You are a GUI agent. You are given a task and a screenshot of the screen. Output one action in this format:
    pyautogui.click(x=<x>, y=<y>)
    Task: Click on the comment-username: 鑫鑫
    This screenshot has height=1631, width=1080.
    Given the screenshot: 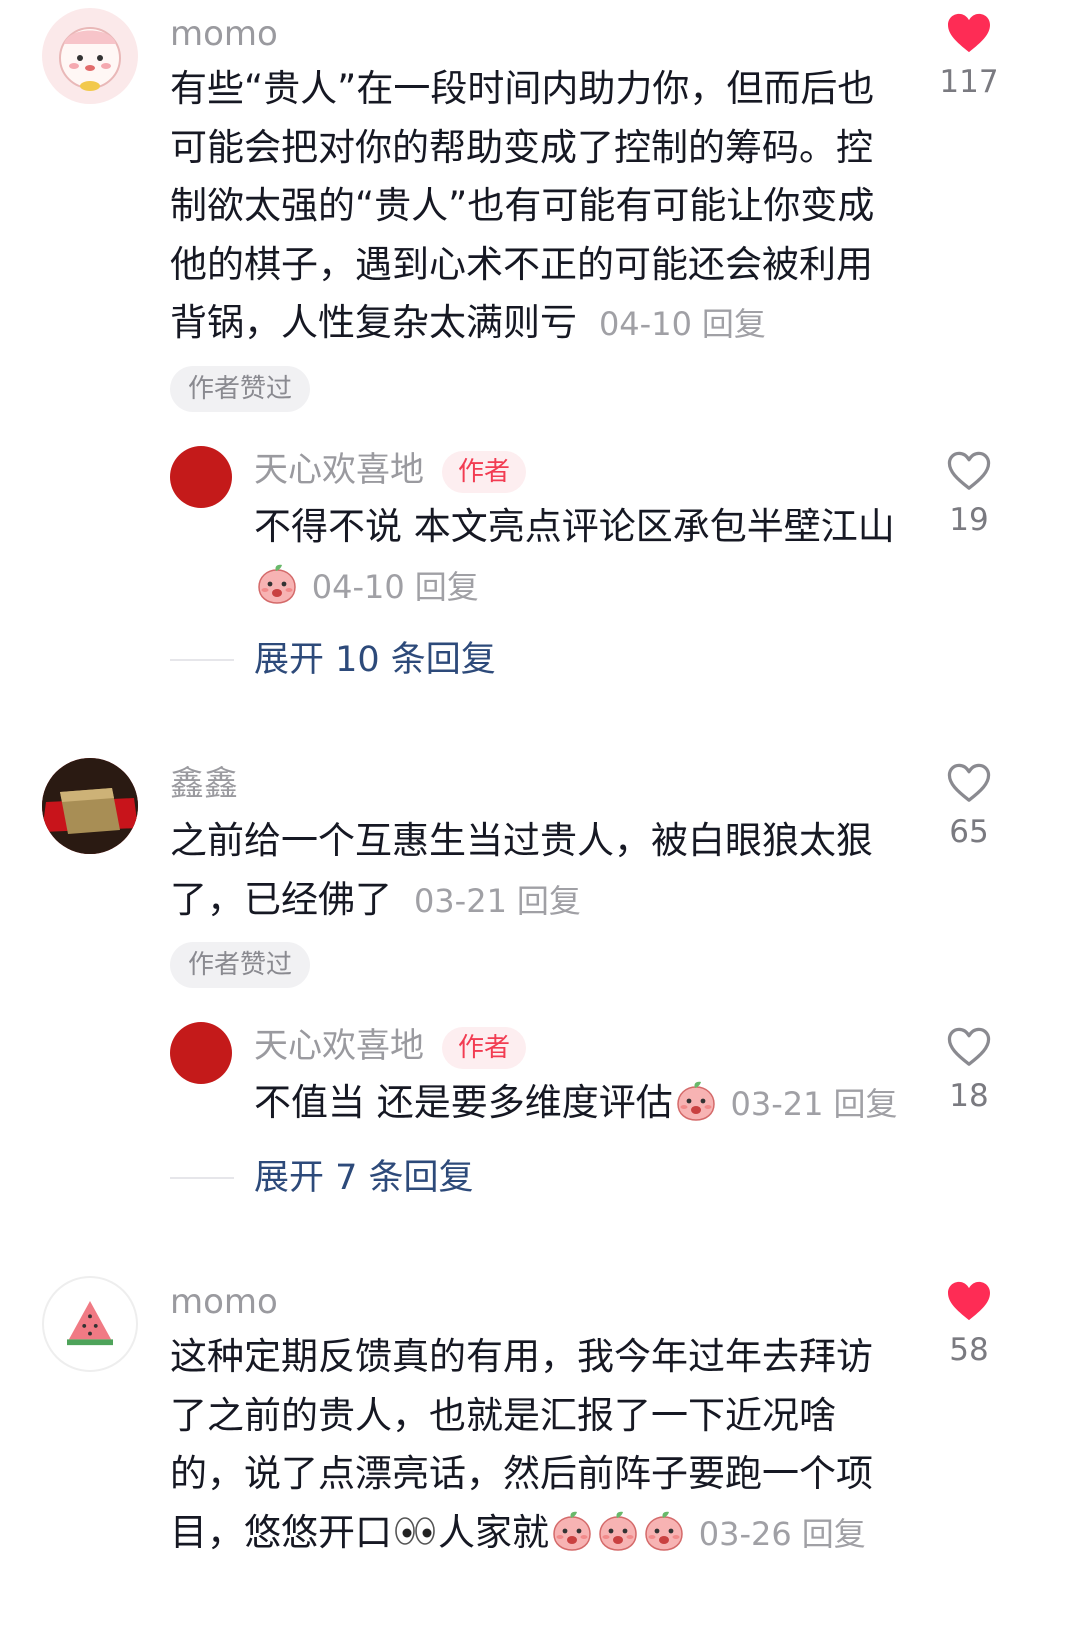 What is the action you would take?
    pyautogui.click(x=204, y=784)
    